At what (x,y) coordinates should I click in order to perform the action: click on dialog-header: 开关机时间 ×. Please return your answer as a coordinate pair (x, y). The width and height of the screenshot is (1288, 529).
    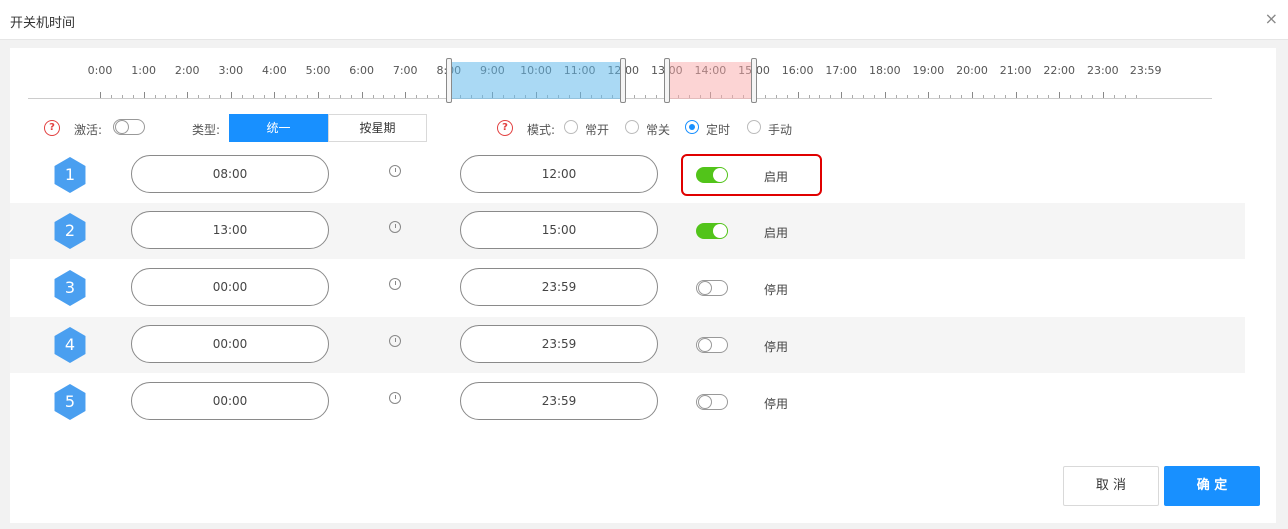
    Looking at the image, I should click on (644, 20).